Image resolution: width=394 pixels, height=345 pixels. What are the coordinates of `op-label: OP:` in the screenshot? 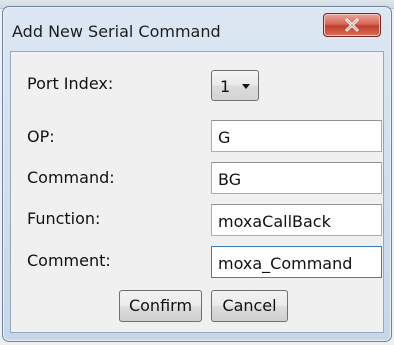 It's located at (41, 136).